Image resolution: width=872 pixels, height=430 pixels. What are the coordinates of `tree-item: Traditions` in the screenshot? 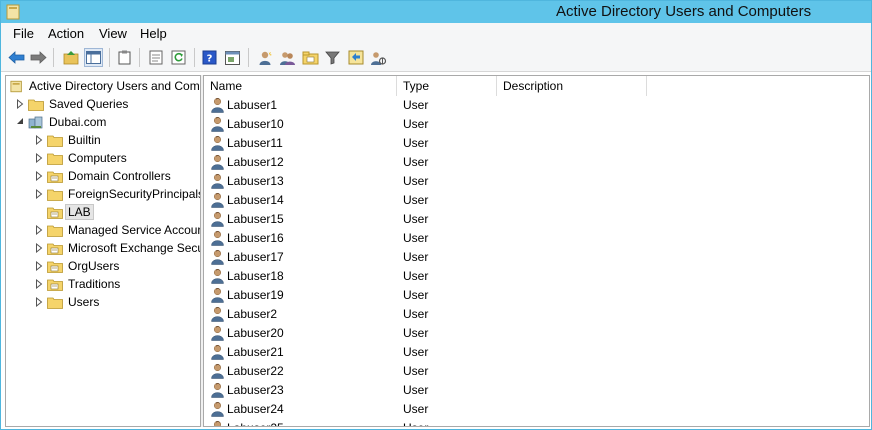 It's located at (83, 284).